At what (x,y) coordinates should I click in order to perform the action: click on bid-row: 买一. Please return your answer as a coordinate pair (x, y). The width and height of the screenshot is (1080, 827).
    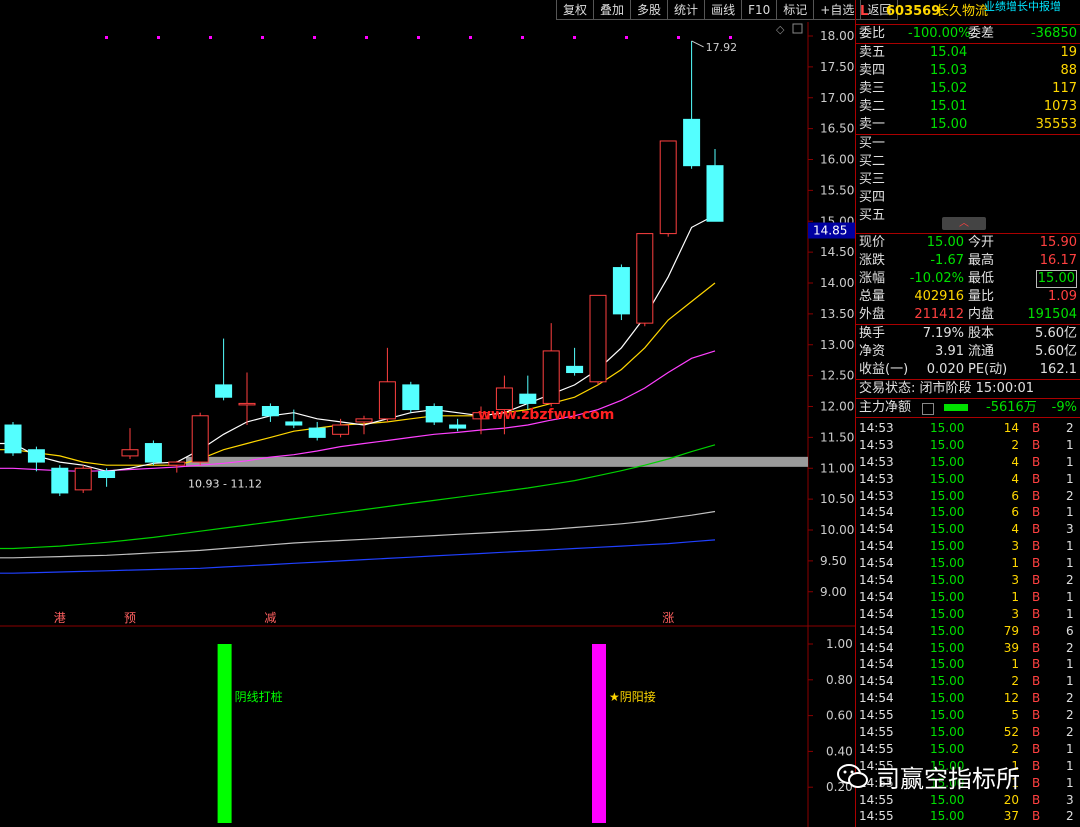
    Looking at the image, I should click on (968, 144).